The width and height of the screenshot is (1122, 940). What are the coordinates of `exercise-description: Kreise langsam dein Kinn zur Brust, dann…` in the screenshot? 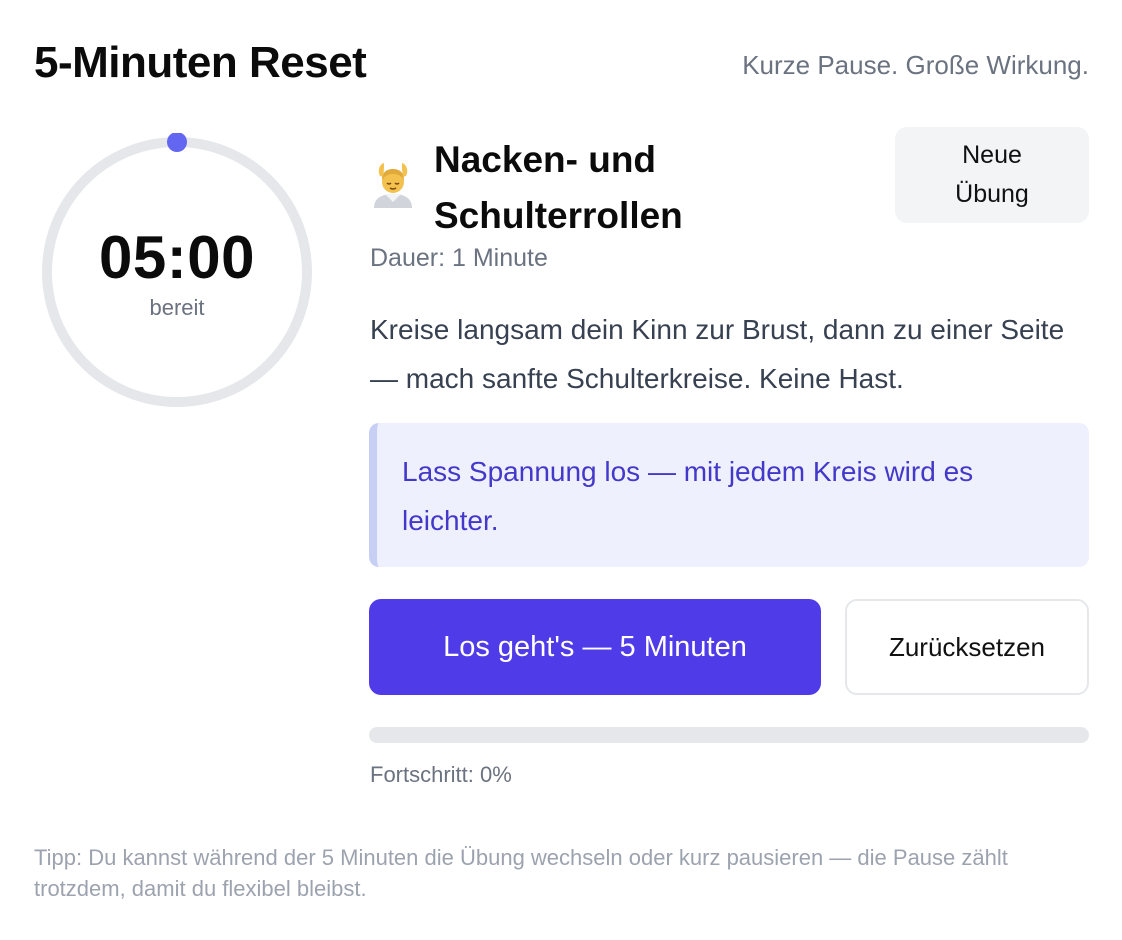 It's located at (717, 354).